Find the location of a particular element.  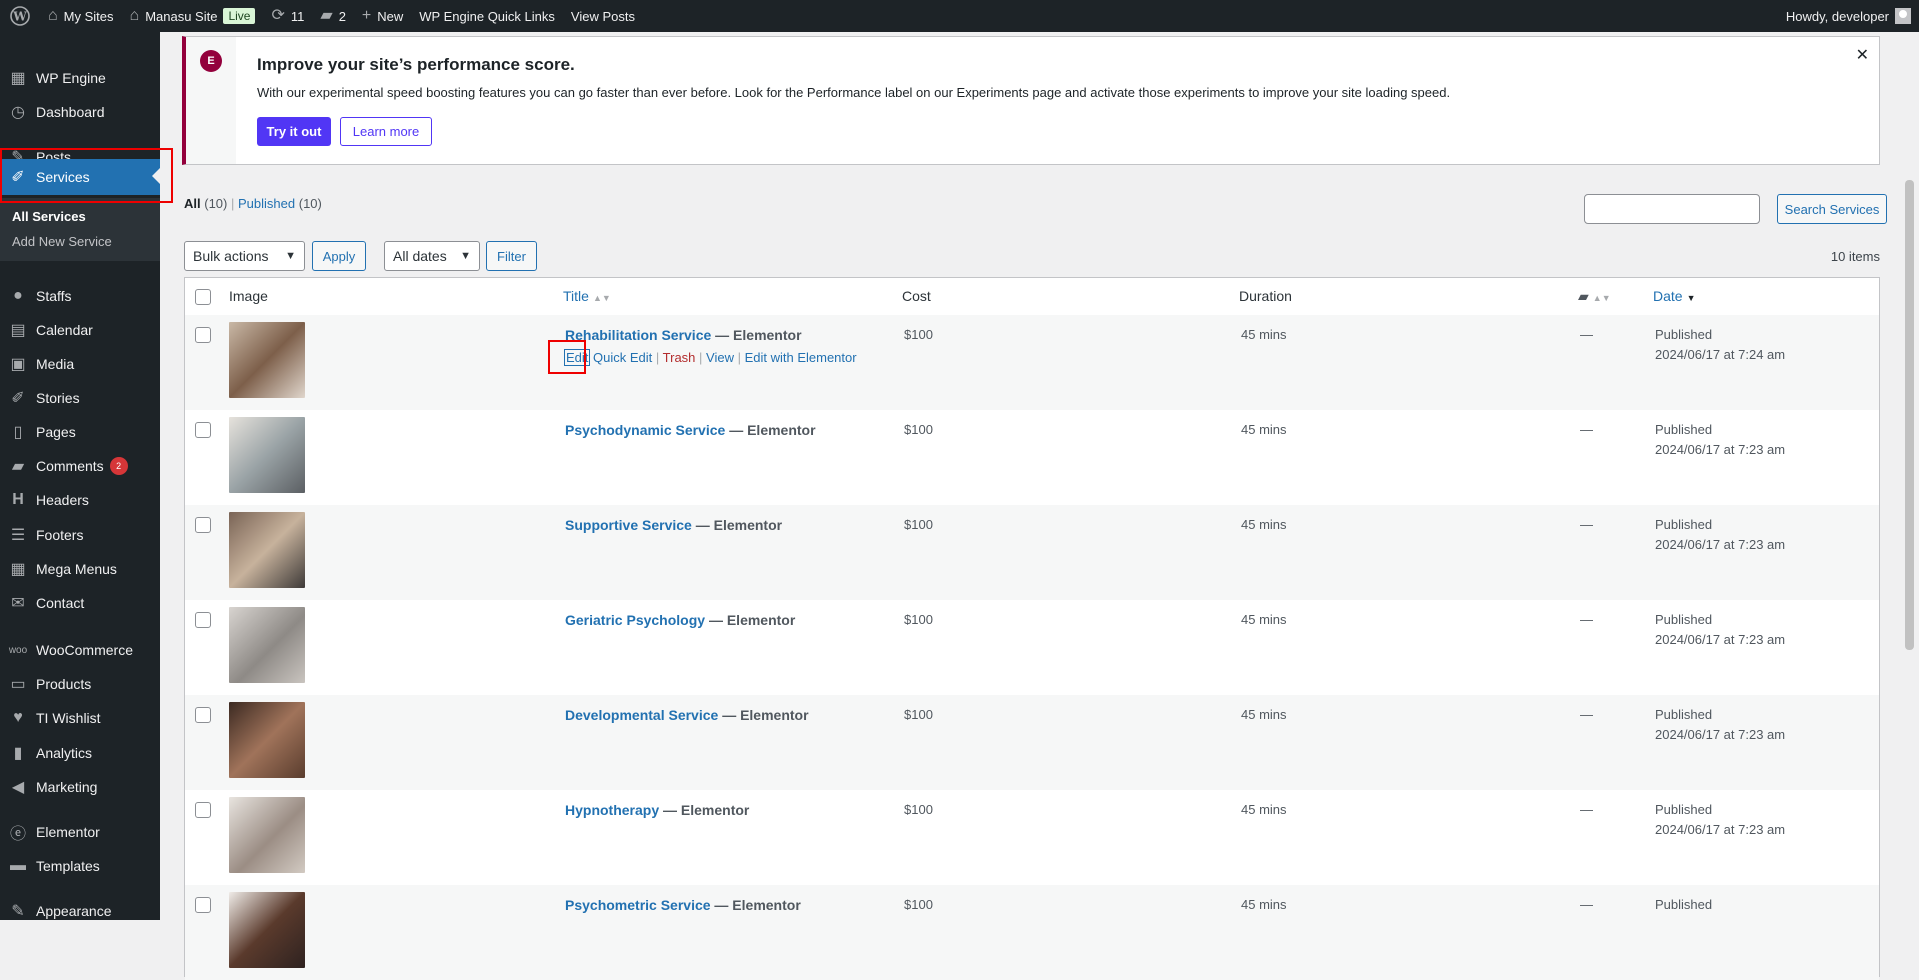

sidebar-item-label: Media is located at coordinates (55, 364).